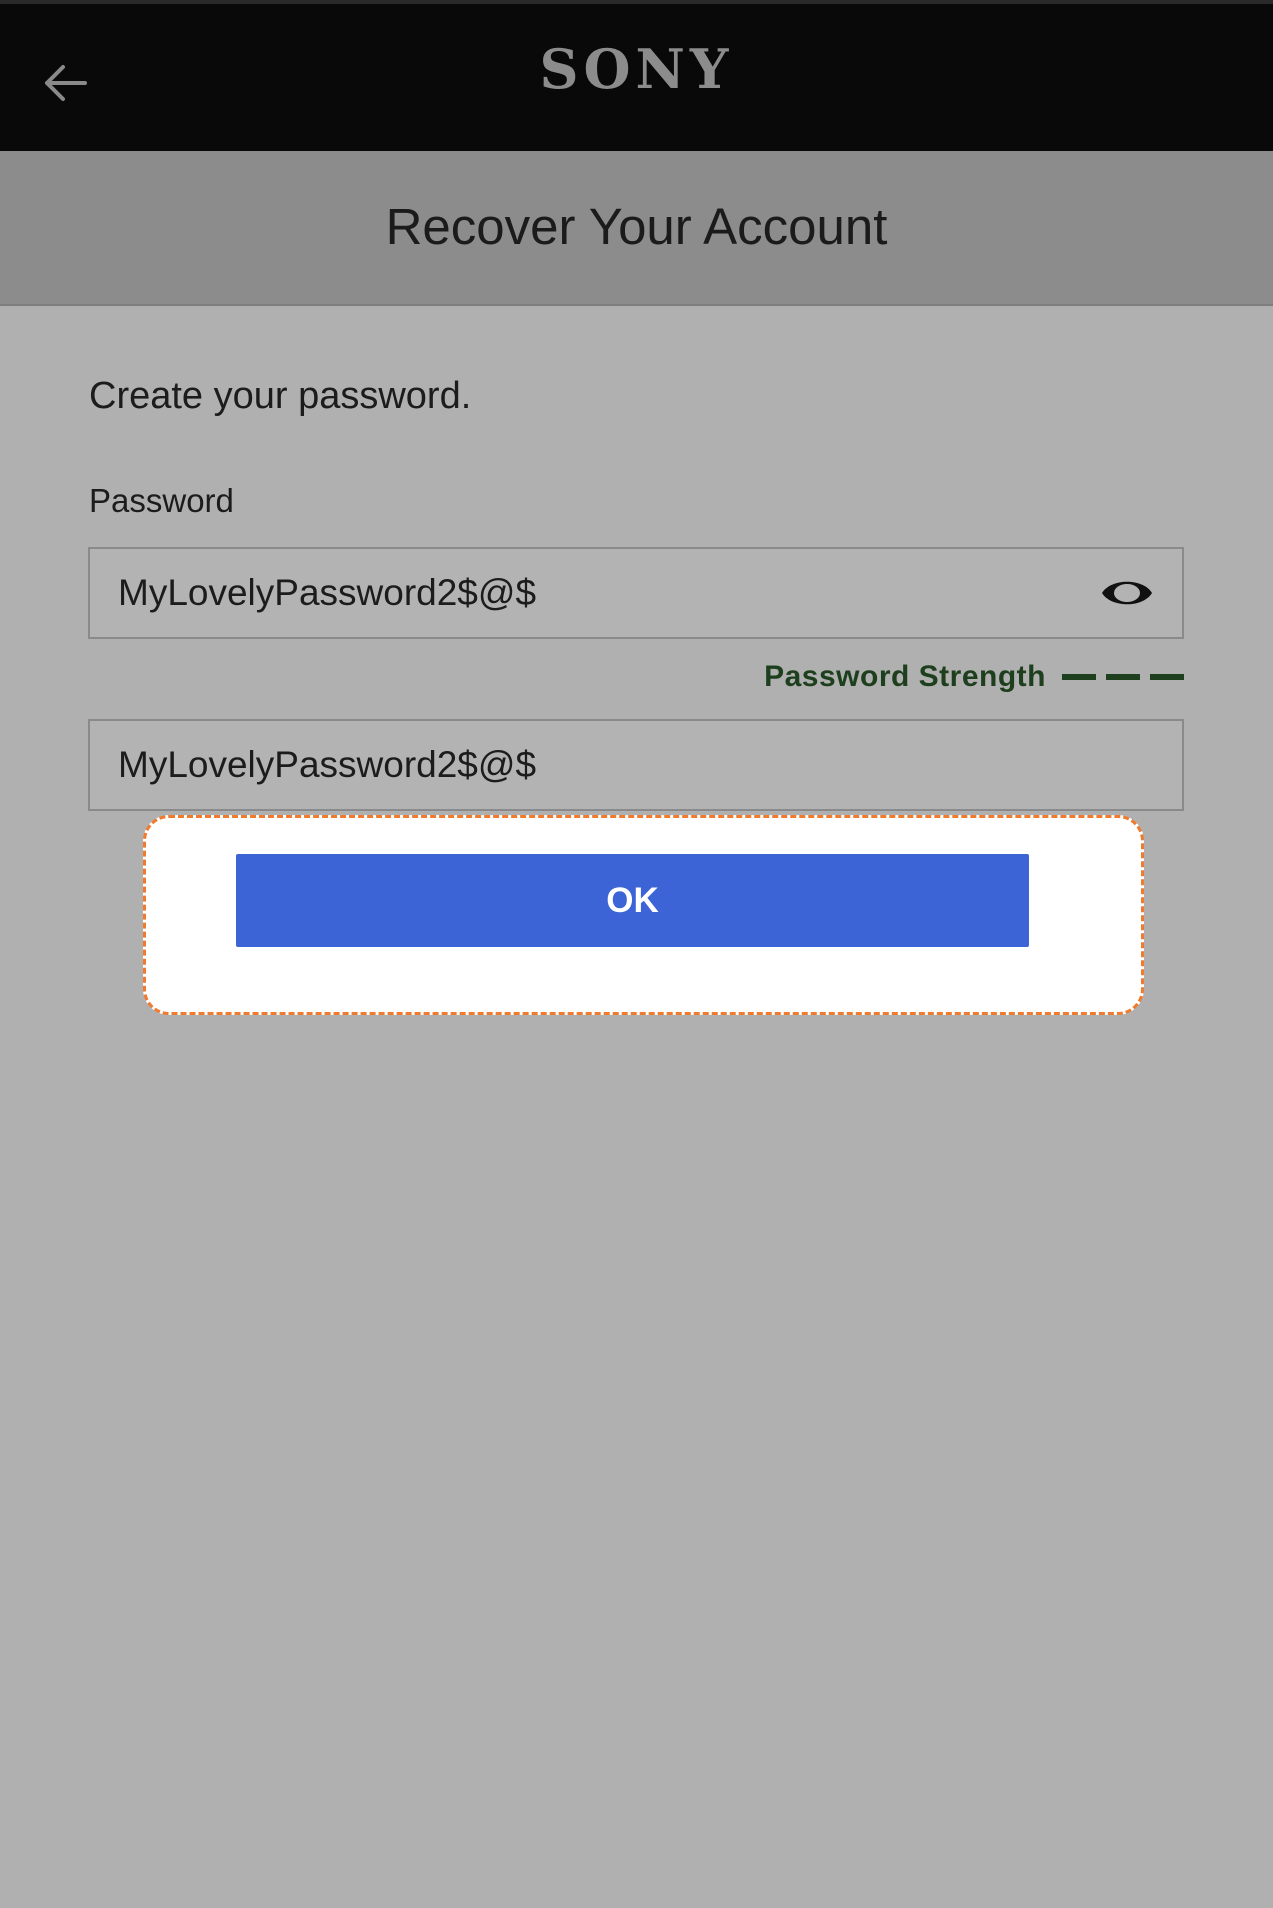  I want to click on ok-button: OK, so click(632, 900).